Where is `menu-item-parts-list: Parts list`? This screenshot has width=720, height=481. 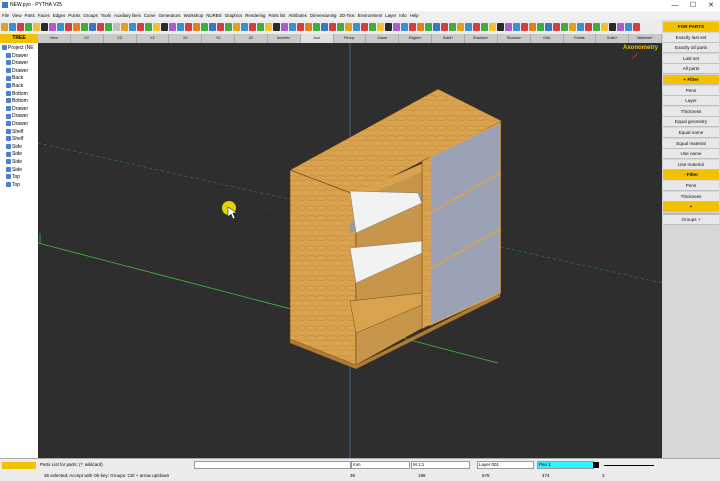
menu-item-parts-list: Parts list is located at coordinates (276, 15).